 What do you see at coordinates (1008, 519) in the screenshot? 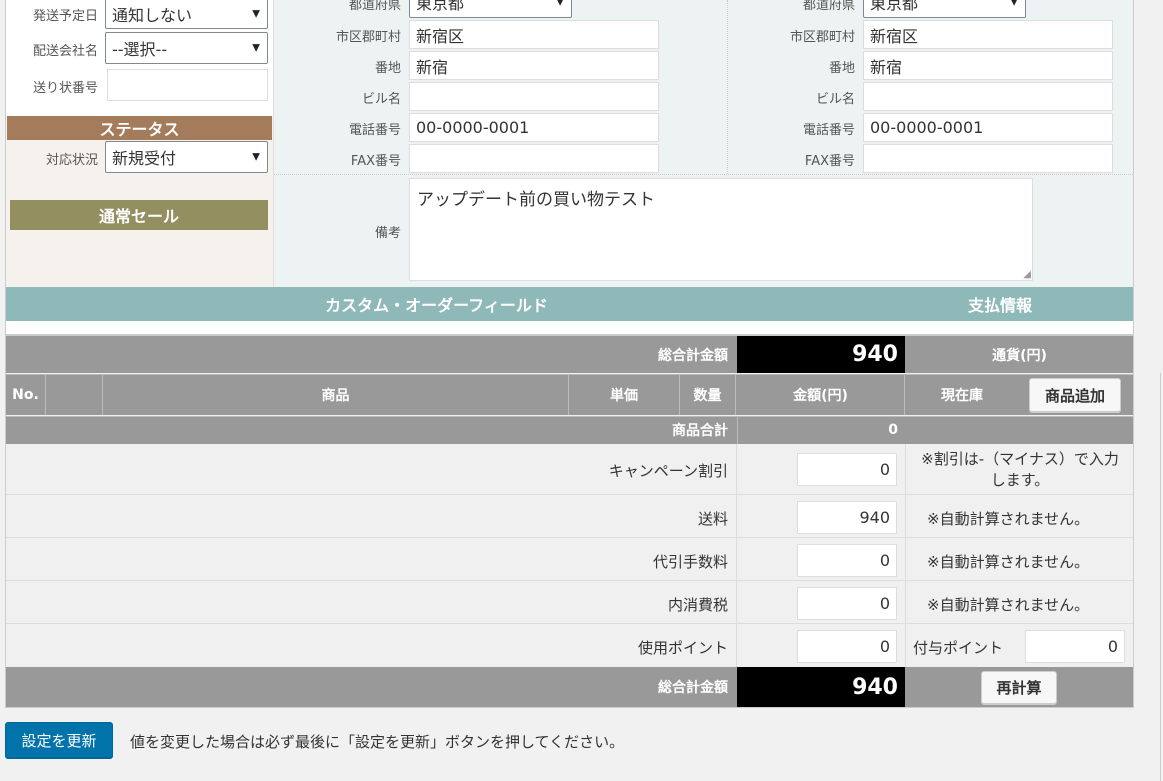
I see `shipping-note: ※自動計算されません。` at bounding box center [1008, 519].